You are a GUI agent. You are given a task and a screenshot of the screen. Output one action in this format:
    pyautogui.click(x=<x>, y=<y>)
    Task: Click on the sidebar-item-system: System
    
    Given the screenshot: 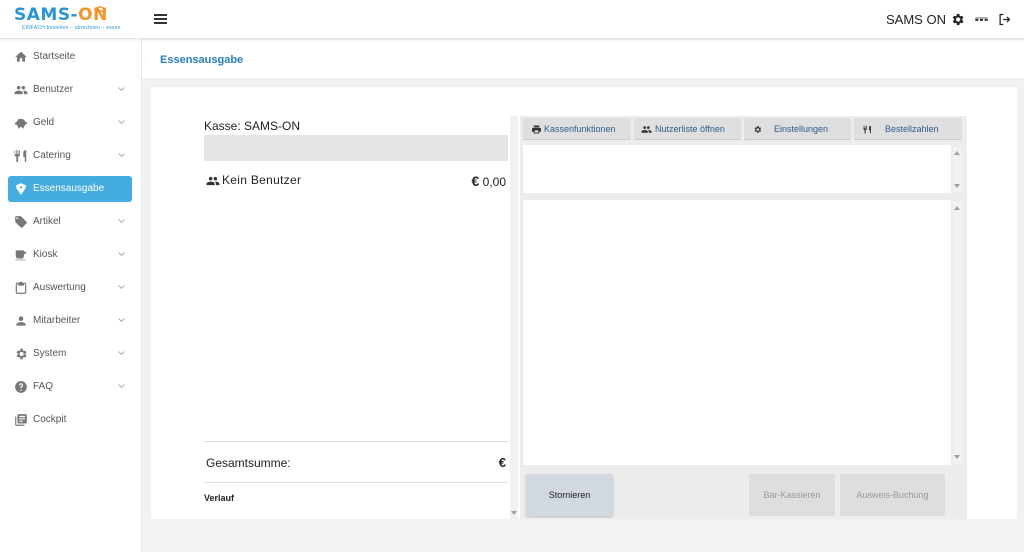 What is the action you would take?
    pyautogui.click(x=70, y=354)
    